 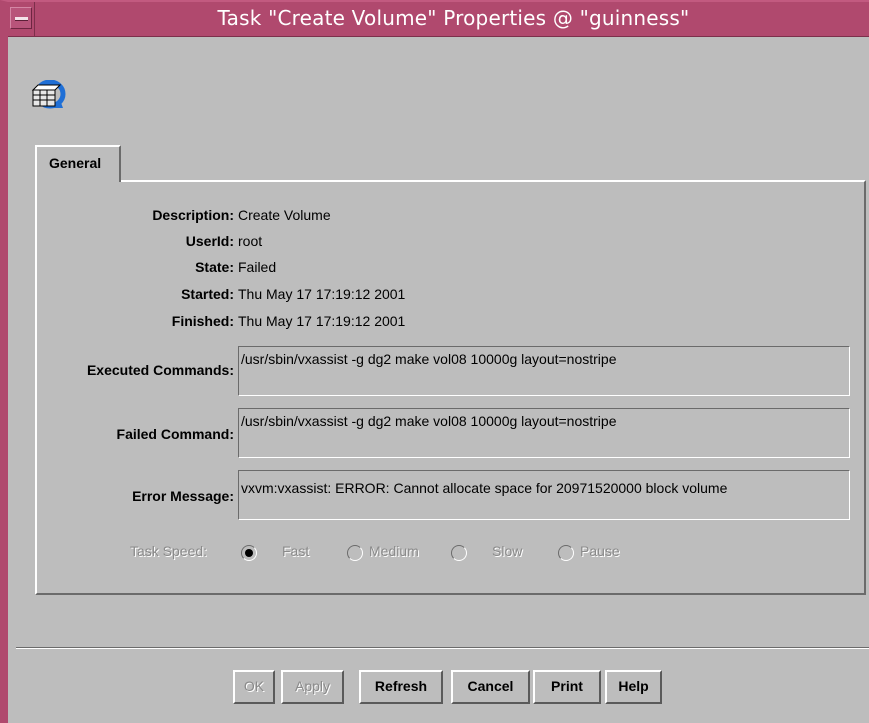 What do you see at coordinates (175, 434) in the screenshot?
I see `failed-command-label: Failed Command:` at bounding box center [175, 434].